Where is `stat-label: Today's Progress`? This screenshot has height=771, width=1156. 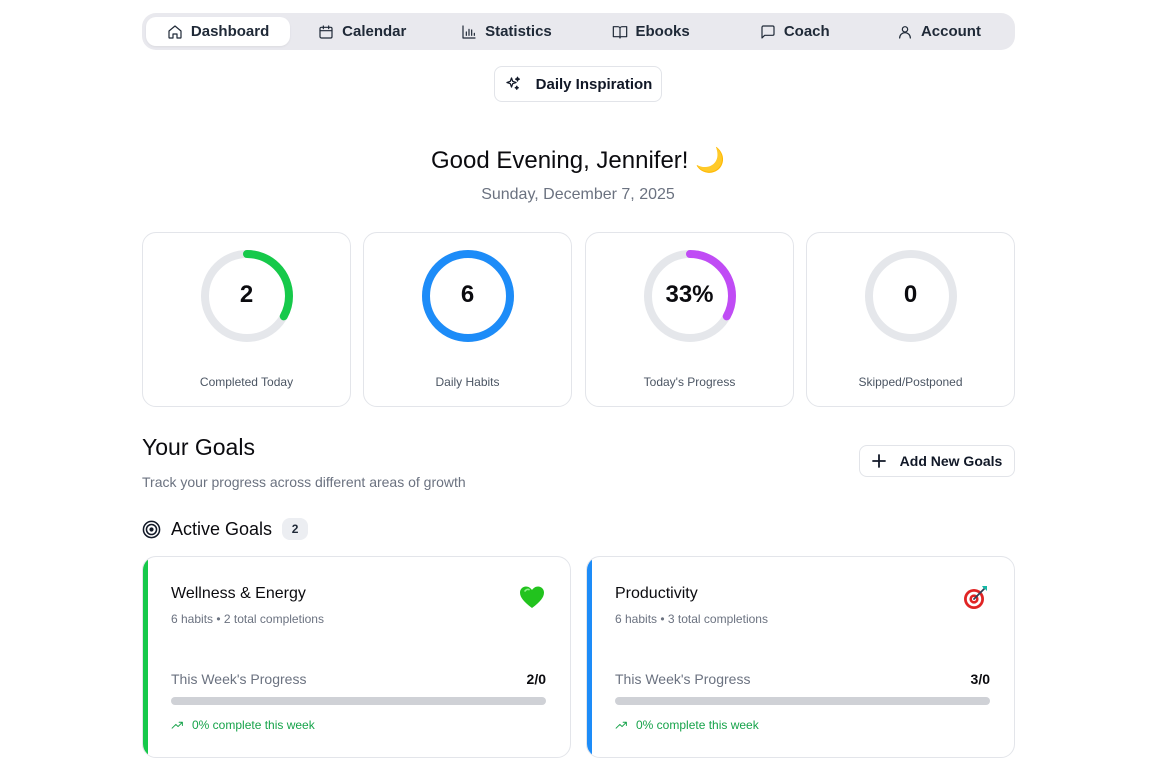 stat-label: Today's Progress is located at coordinates (689, 382).